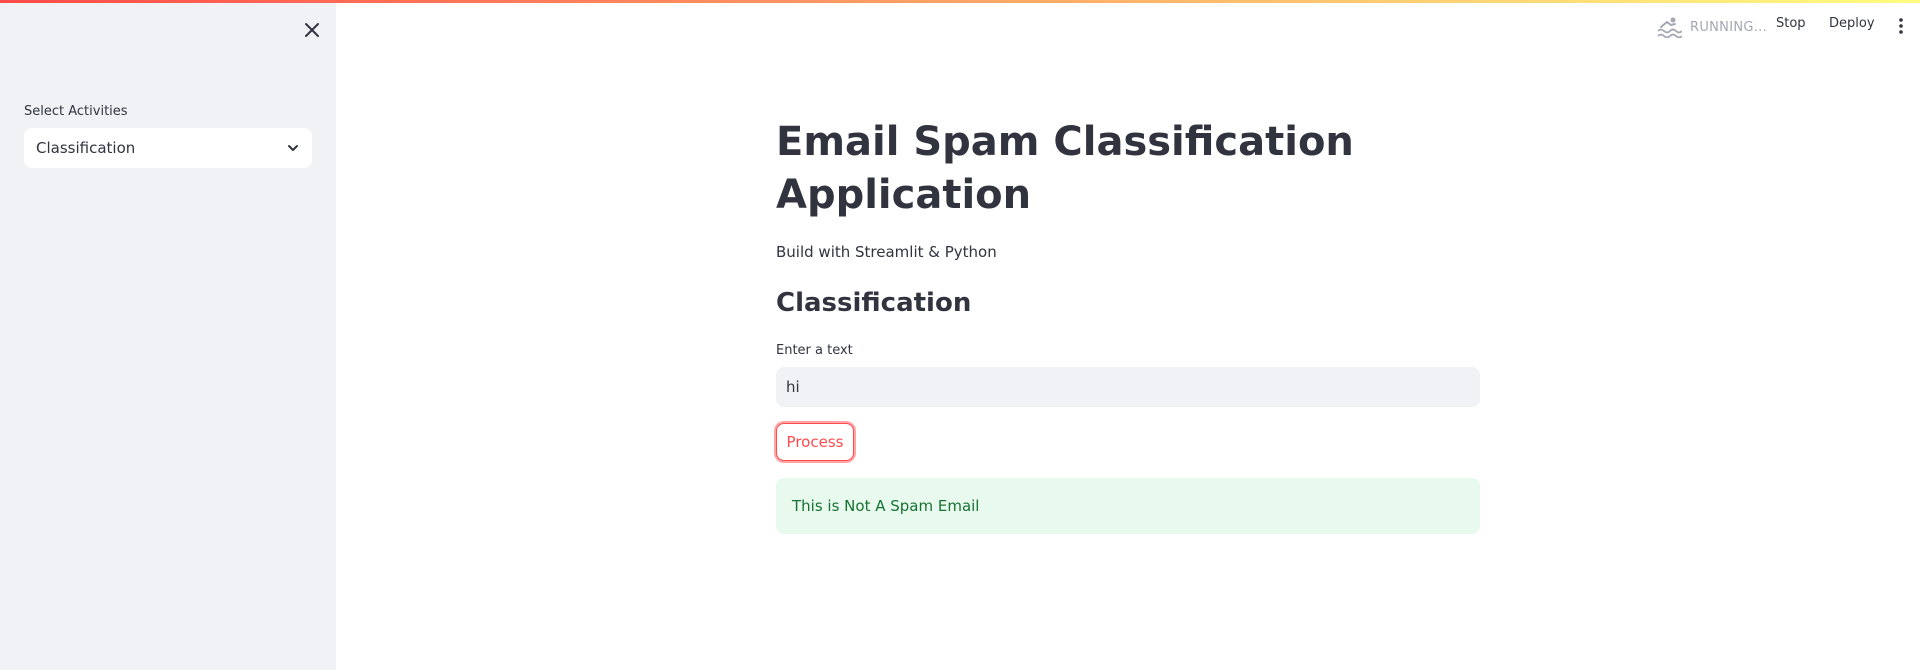  What do you see at coordinates (293, 148) in the screenshot?
I see `chevron-down-icon` at bounding box center [293, 148].